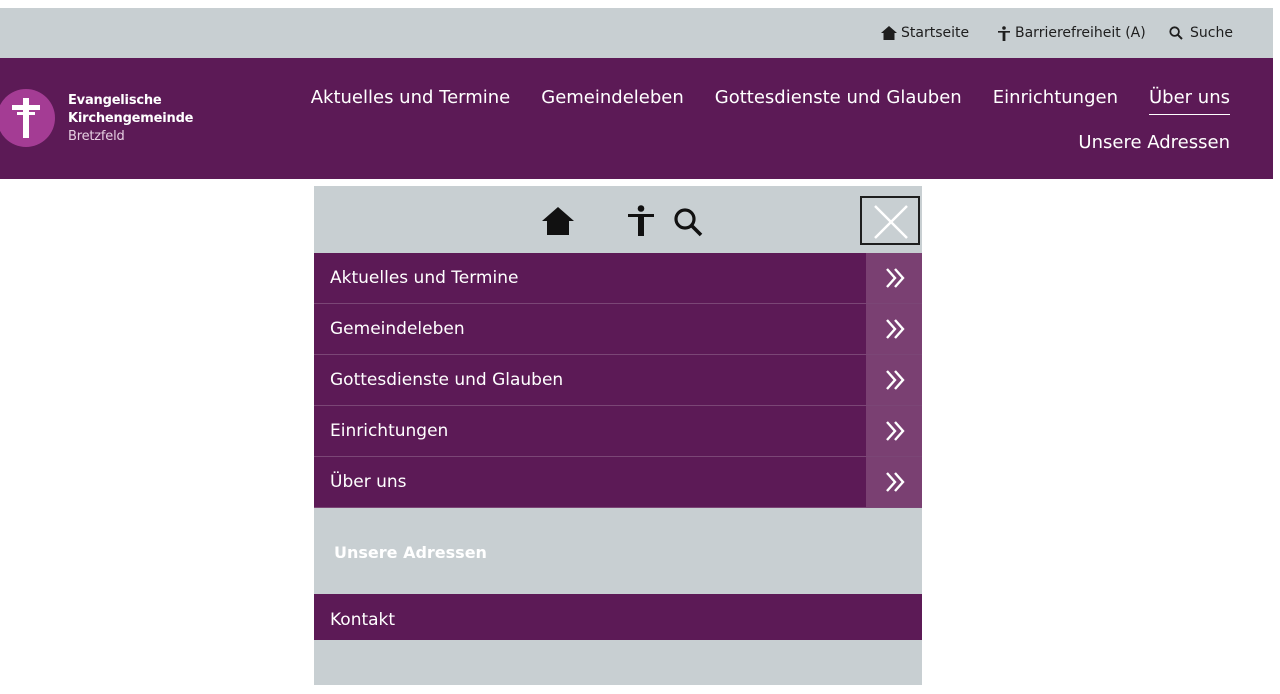  I want to click on utility-bar: Startseite Barrierefreiheit (A) Suche, so click(636, 33).